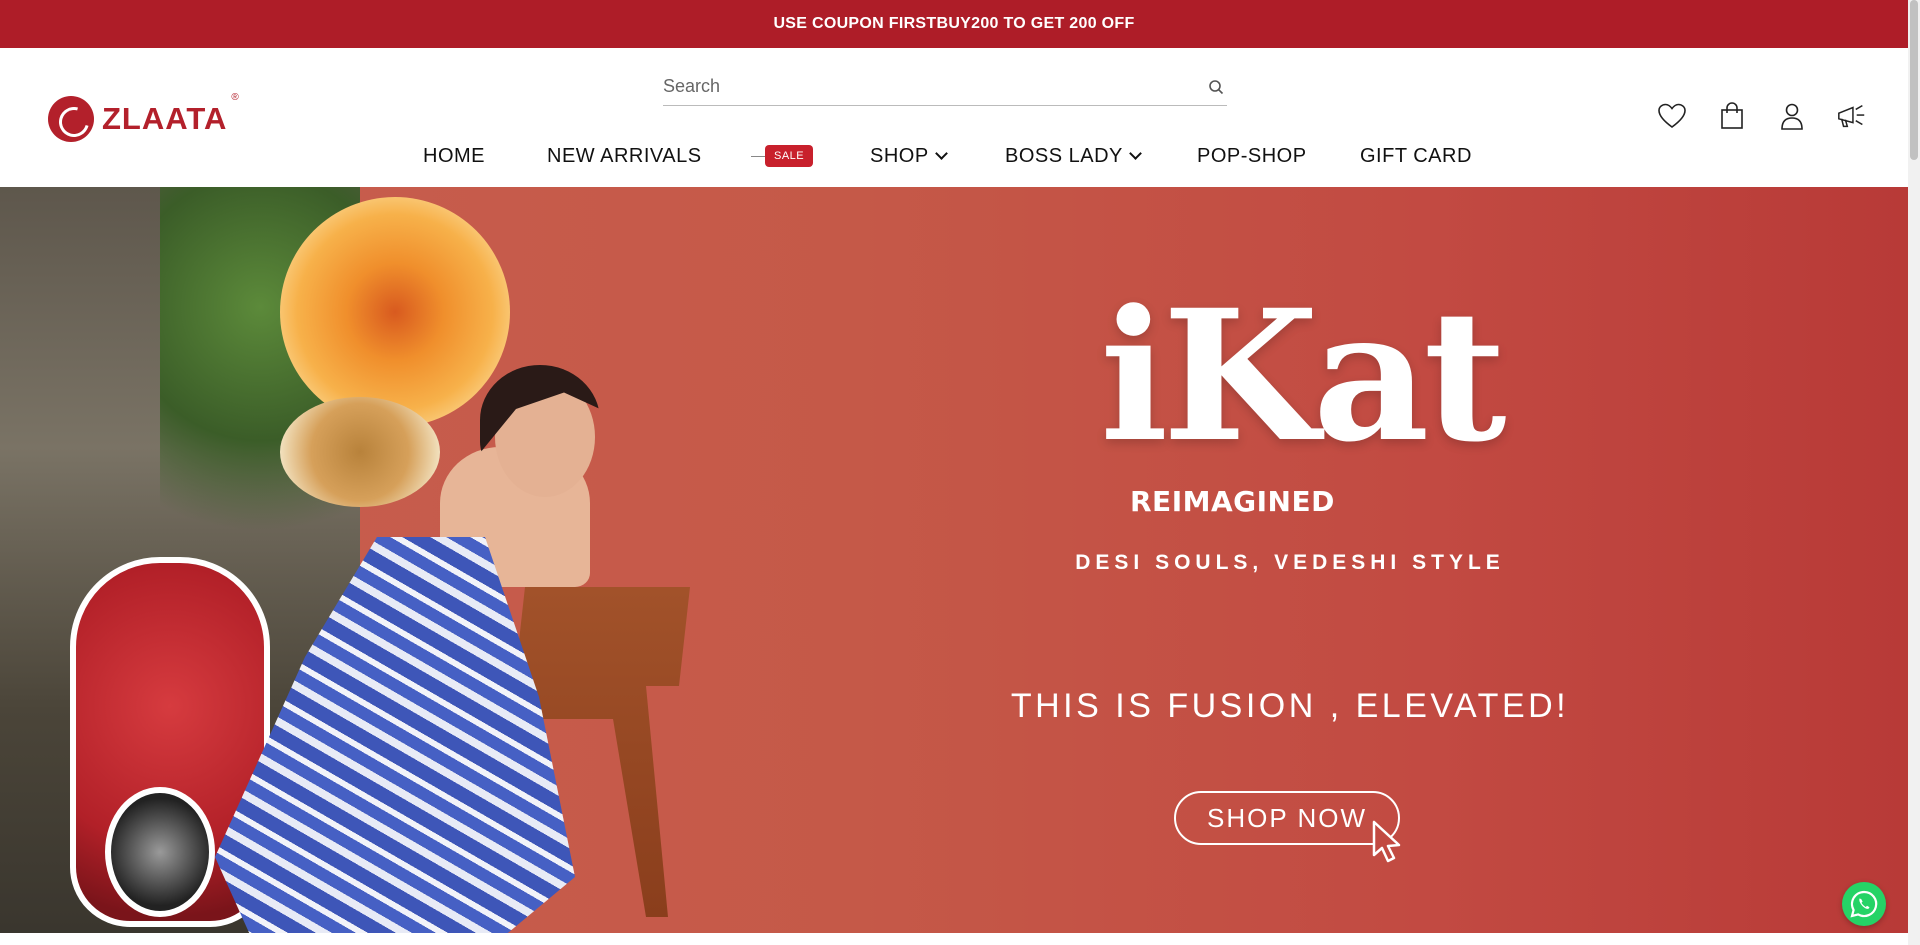 Image resolution: width=1920 pixels, height=945 pixels. I want to click on whatsapp-icon, so click(1864, 904).